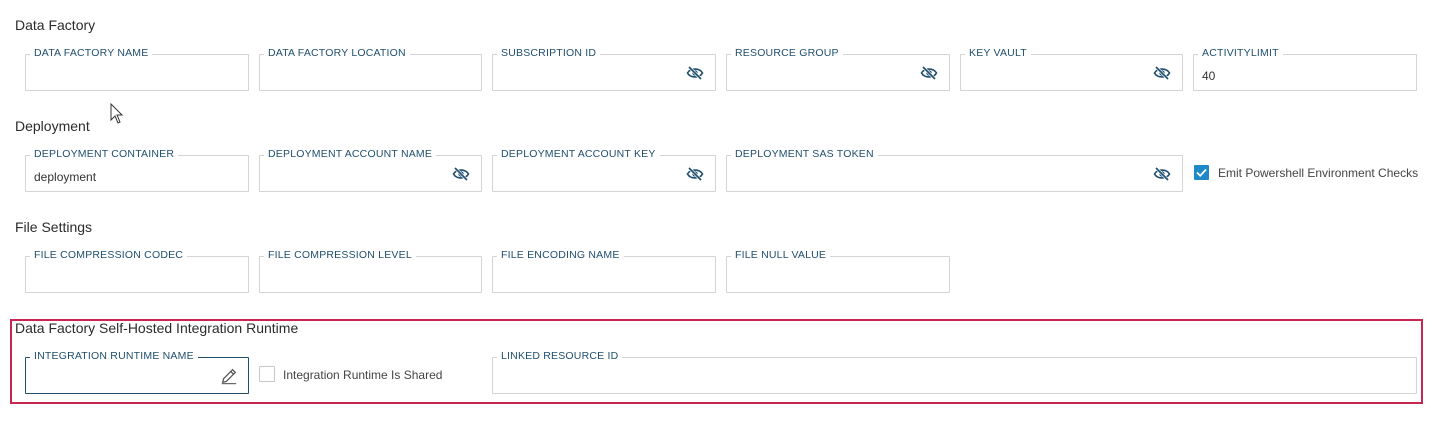 Image resolution: width=1455 pixels, height=439 pixels. Describe the element at coordinates (117, 113) in the screenshot. I see `mouse-pointer-icon` at that location.